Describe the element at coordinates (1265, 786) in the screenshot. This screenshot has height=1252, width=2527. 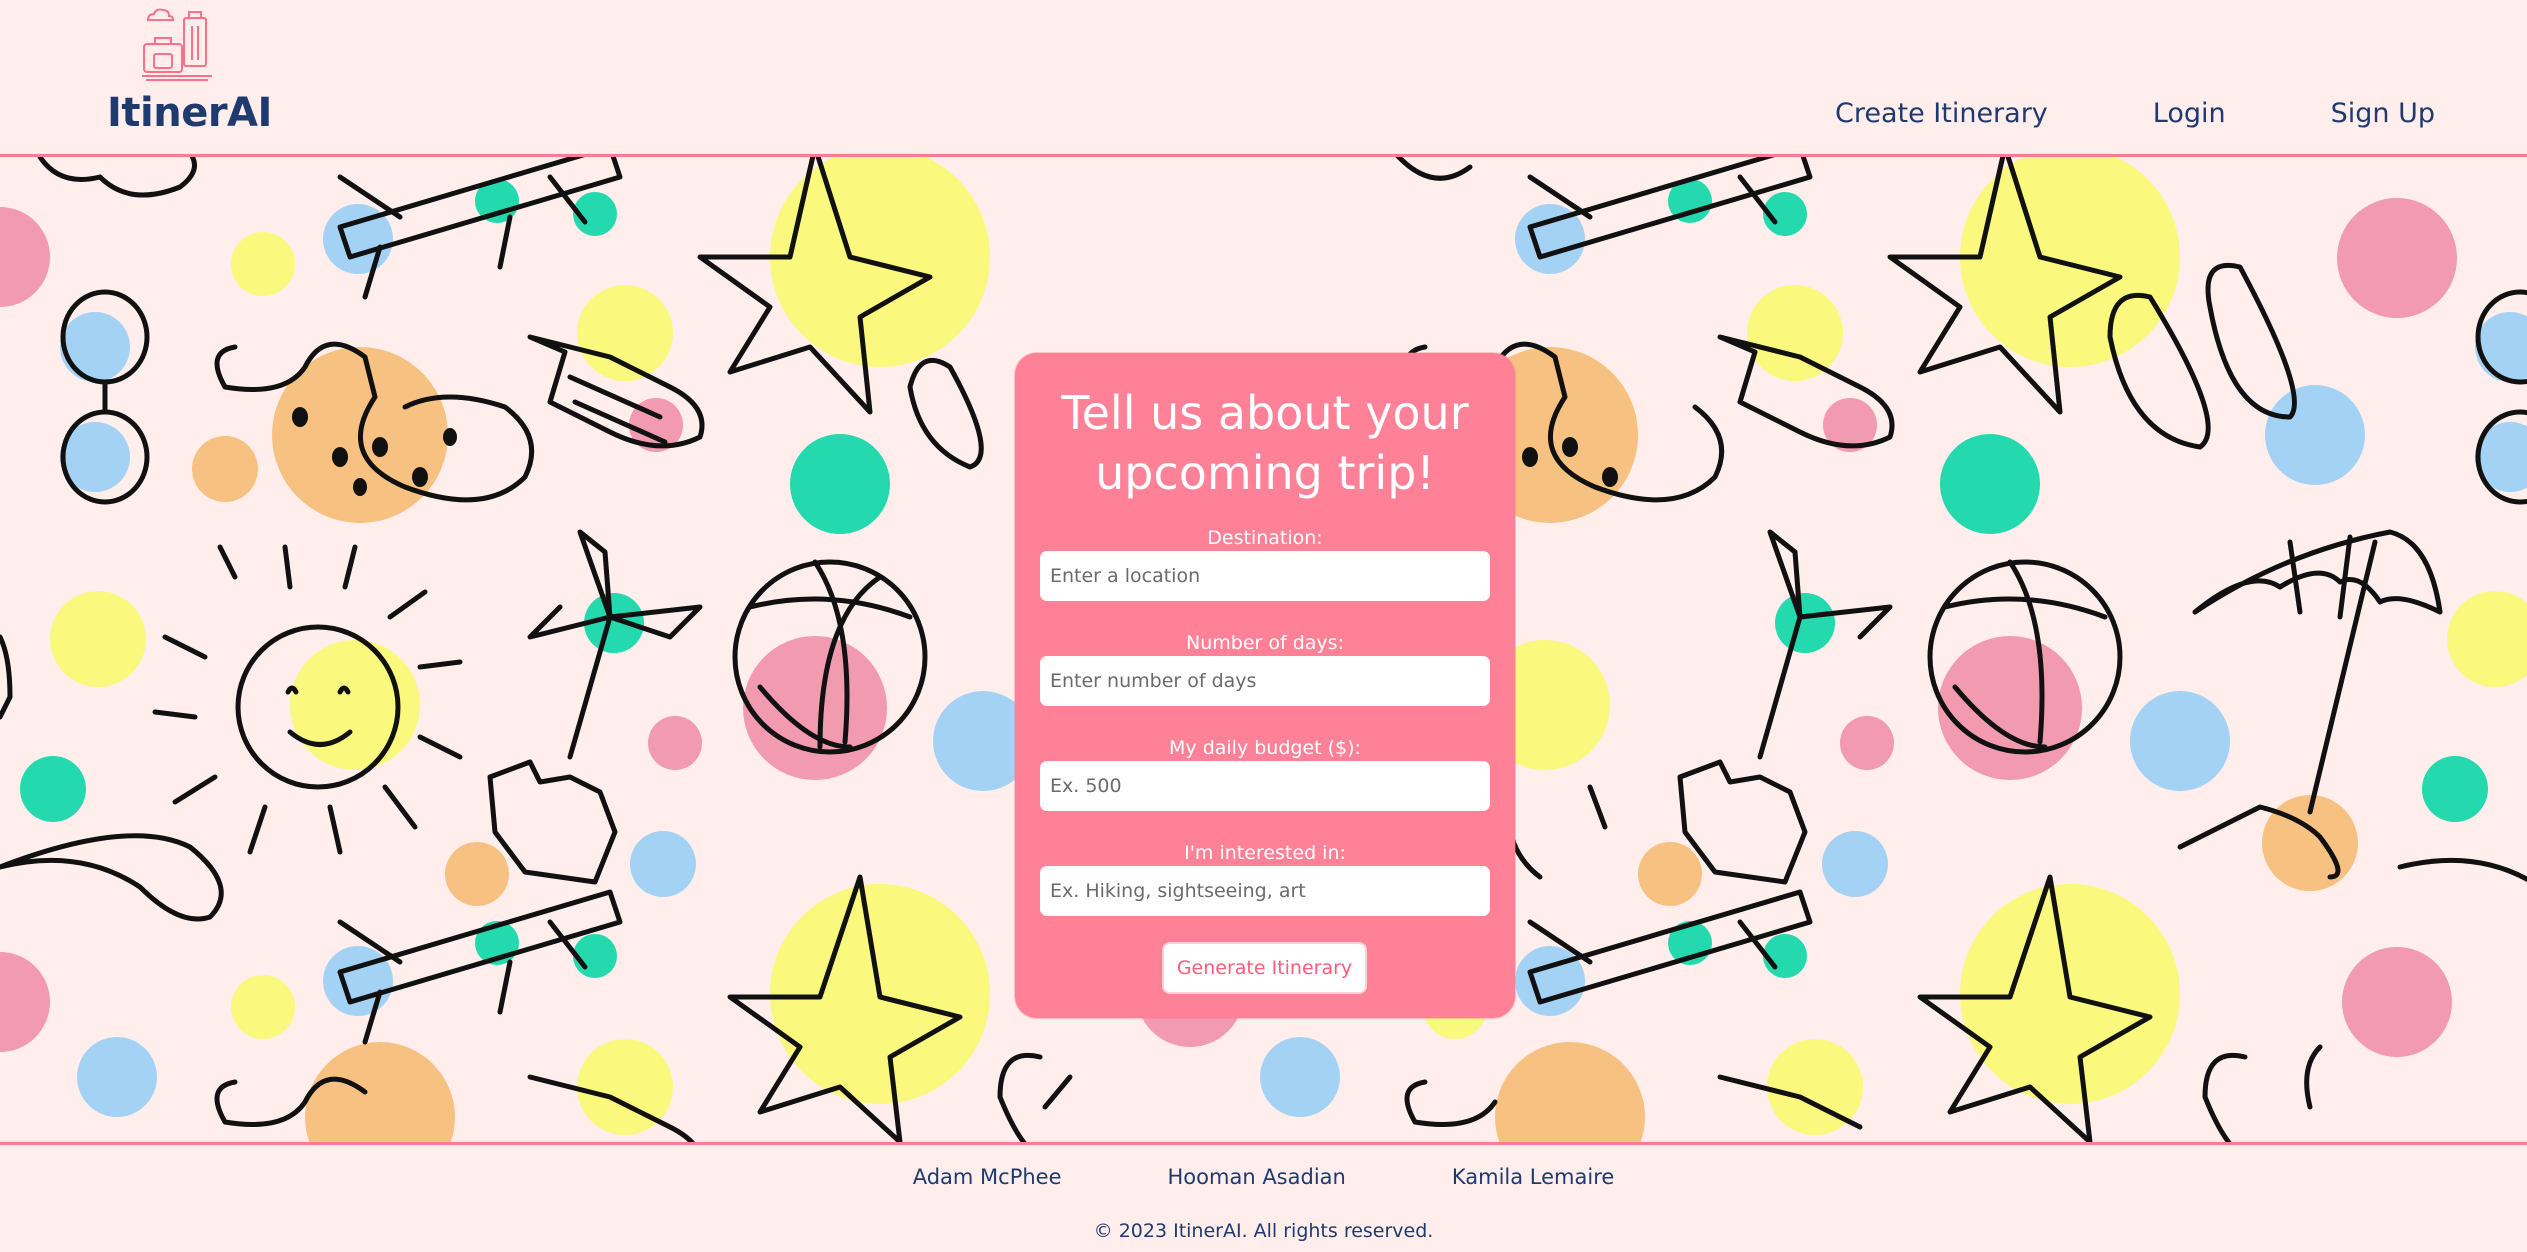
I see `budget-input` at that location.